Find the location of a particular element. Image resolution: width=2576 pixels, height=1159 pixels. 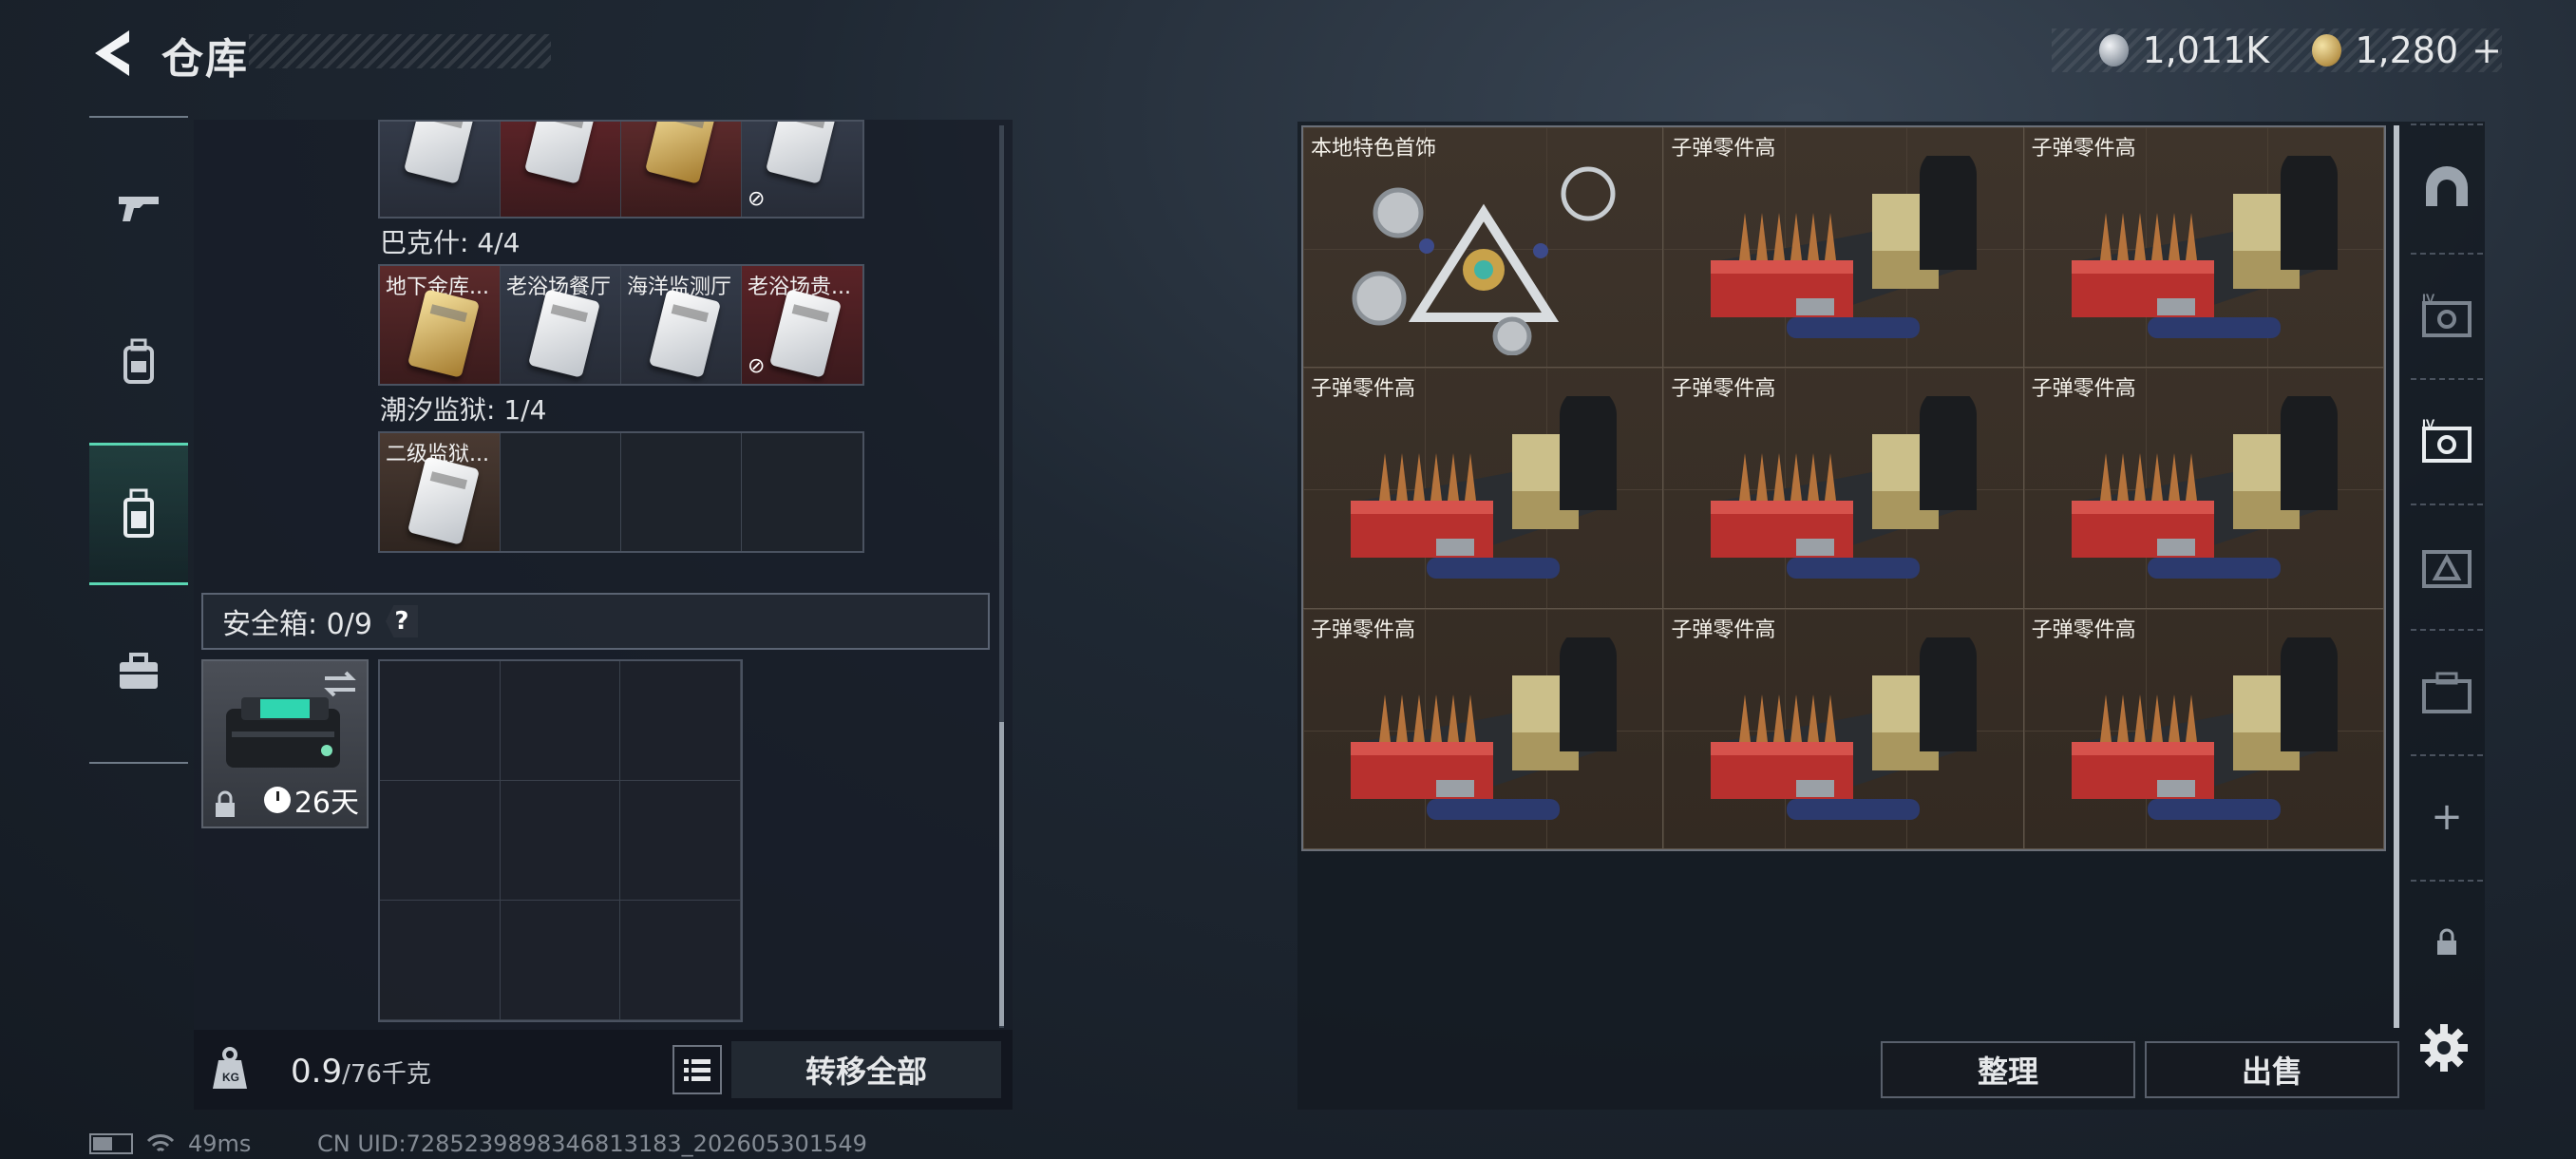

stash-tab-4-active: IV is located at coordinates (2447, 440).